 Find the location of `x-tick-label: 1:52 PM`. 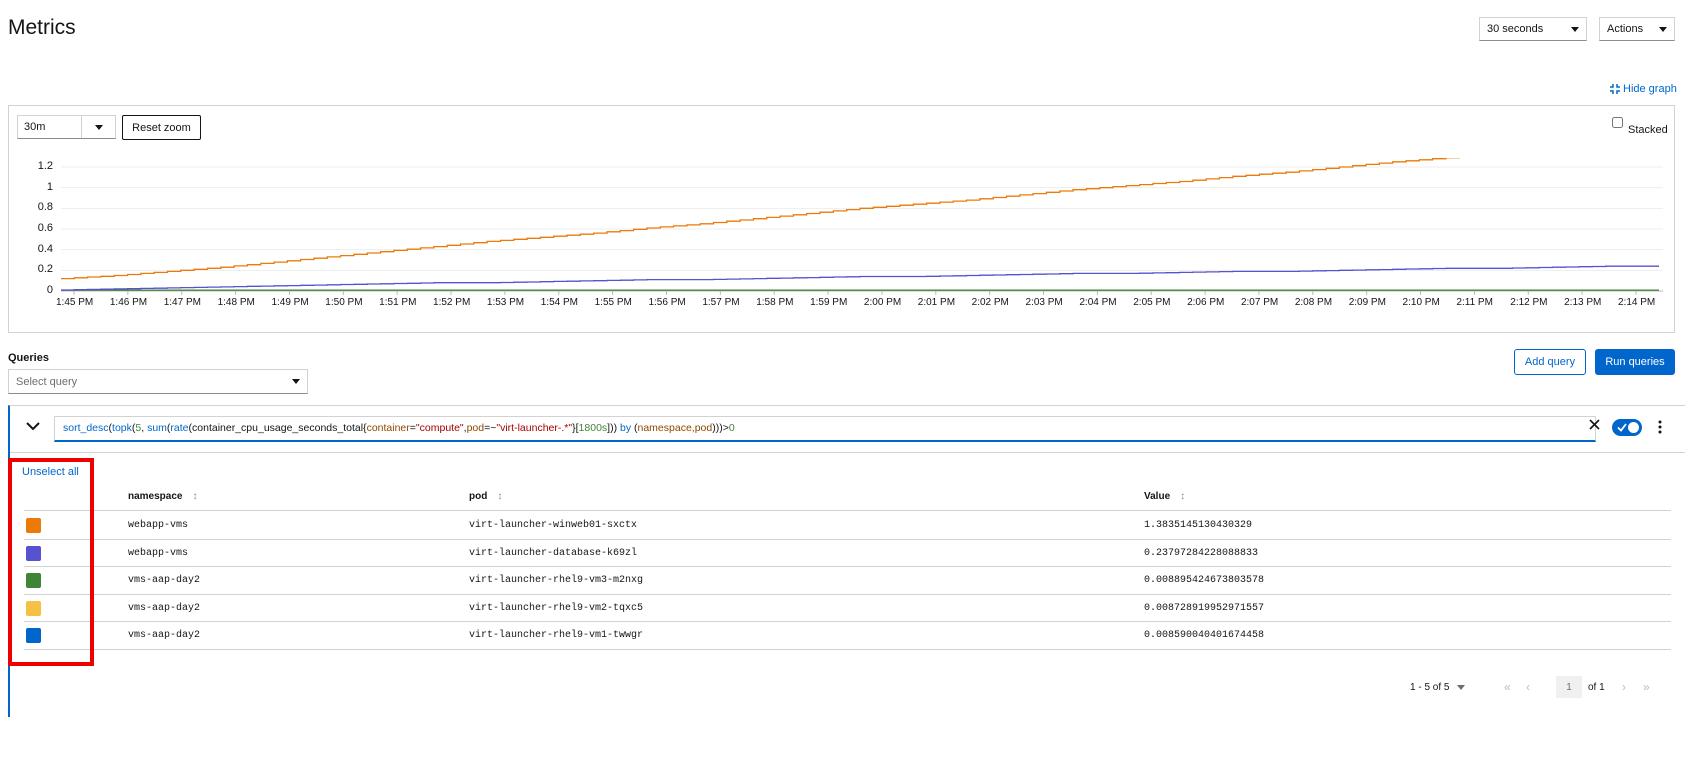

x-tick-label: 1:52 PM is located at coordinates (452, 302).